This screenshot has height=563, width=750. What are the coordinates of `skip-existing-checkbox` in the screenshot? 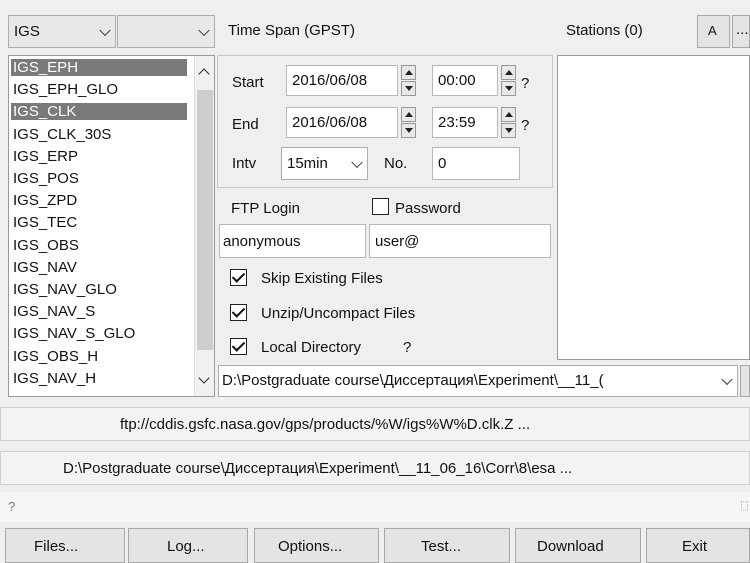 It's located at (238, 277).